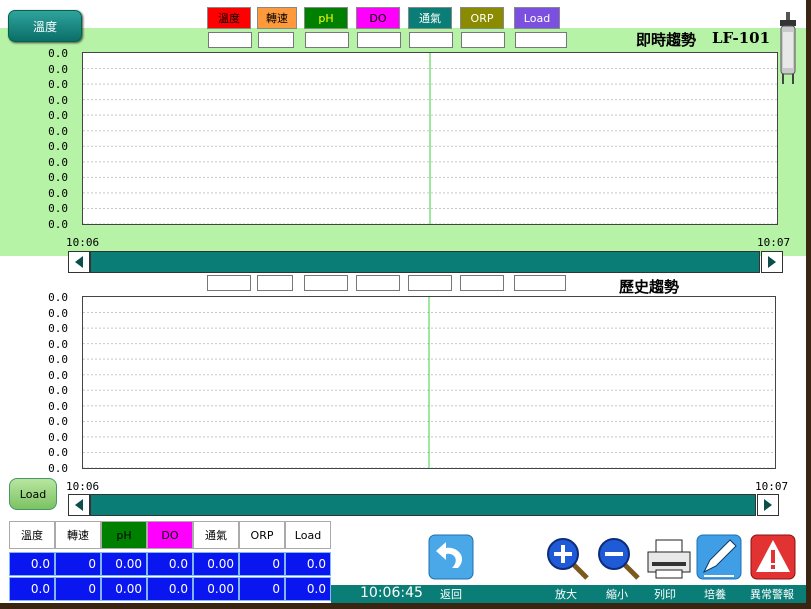  I want to click on zoom-out-button, so click(619, 561).